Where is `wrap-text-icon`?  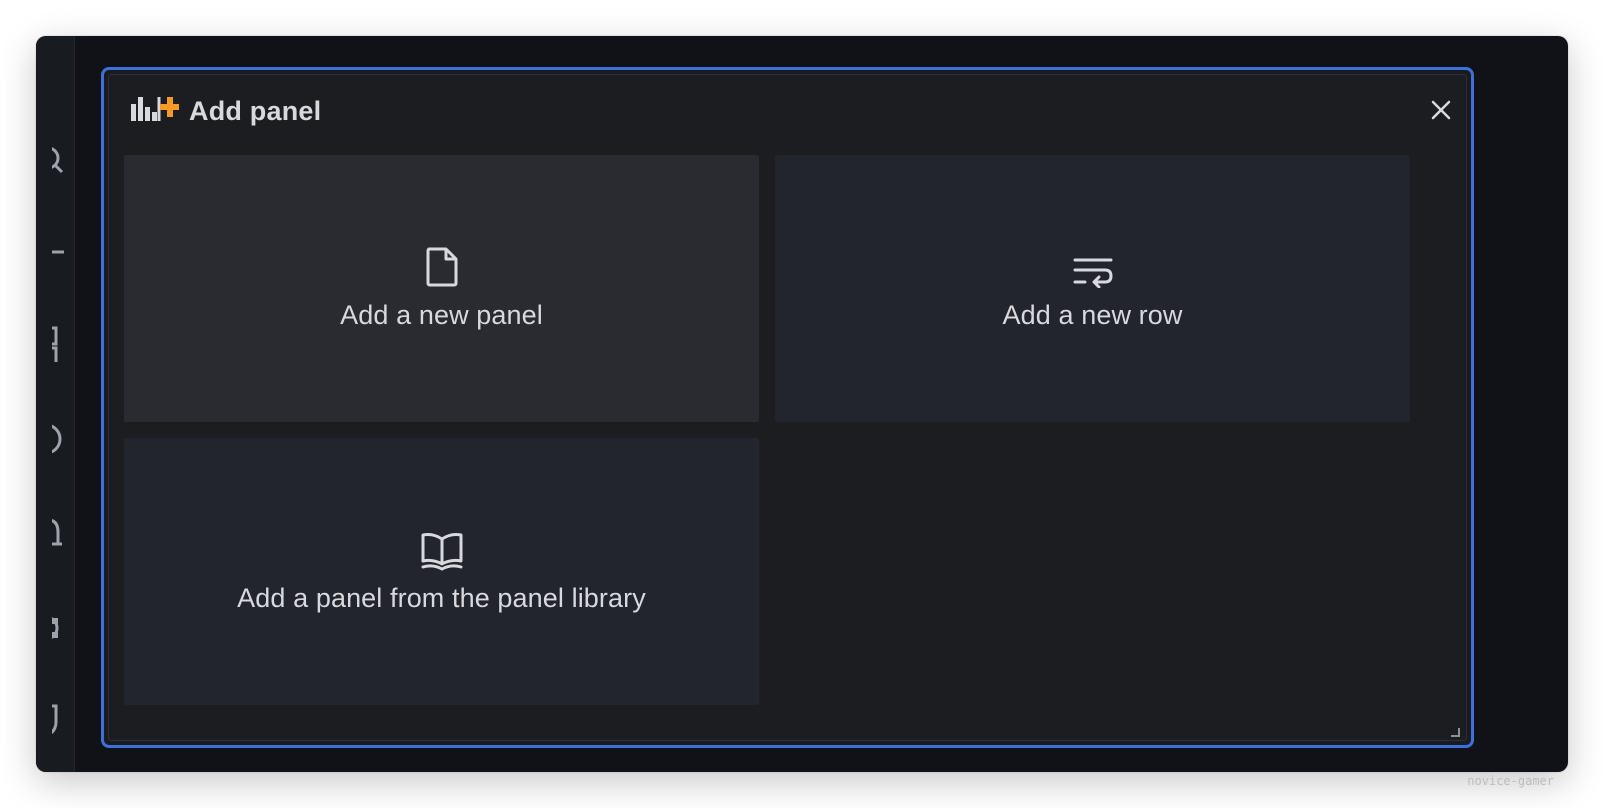
wrap-text-icon is located at coordinates (1093, 267).